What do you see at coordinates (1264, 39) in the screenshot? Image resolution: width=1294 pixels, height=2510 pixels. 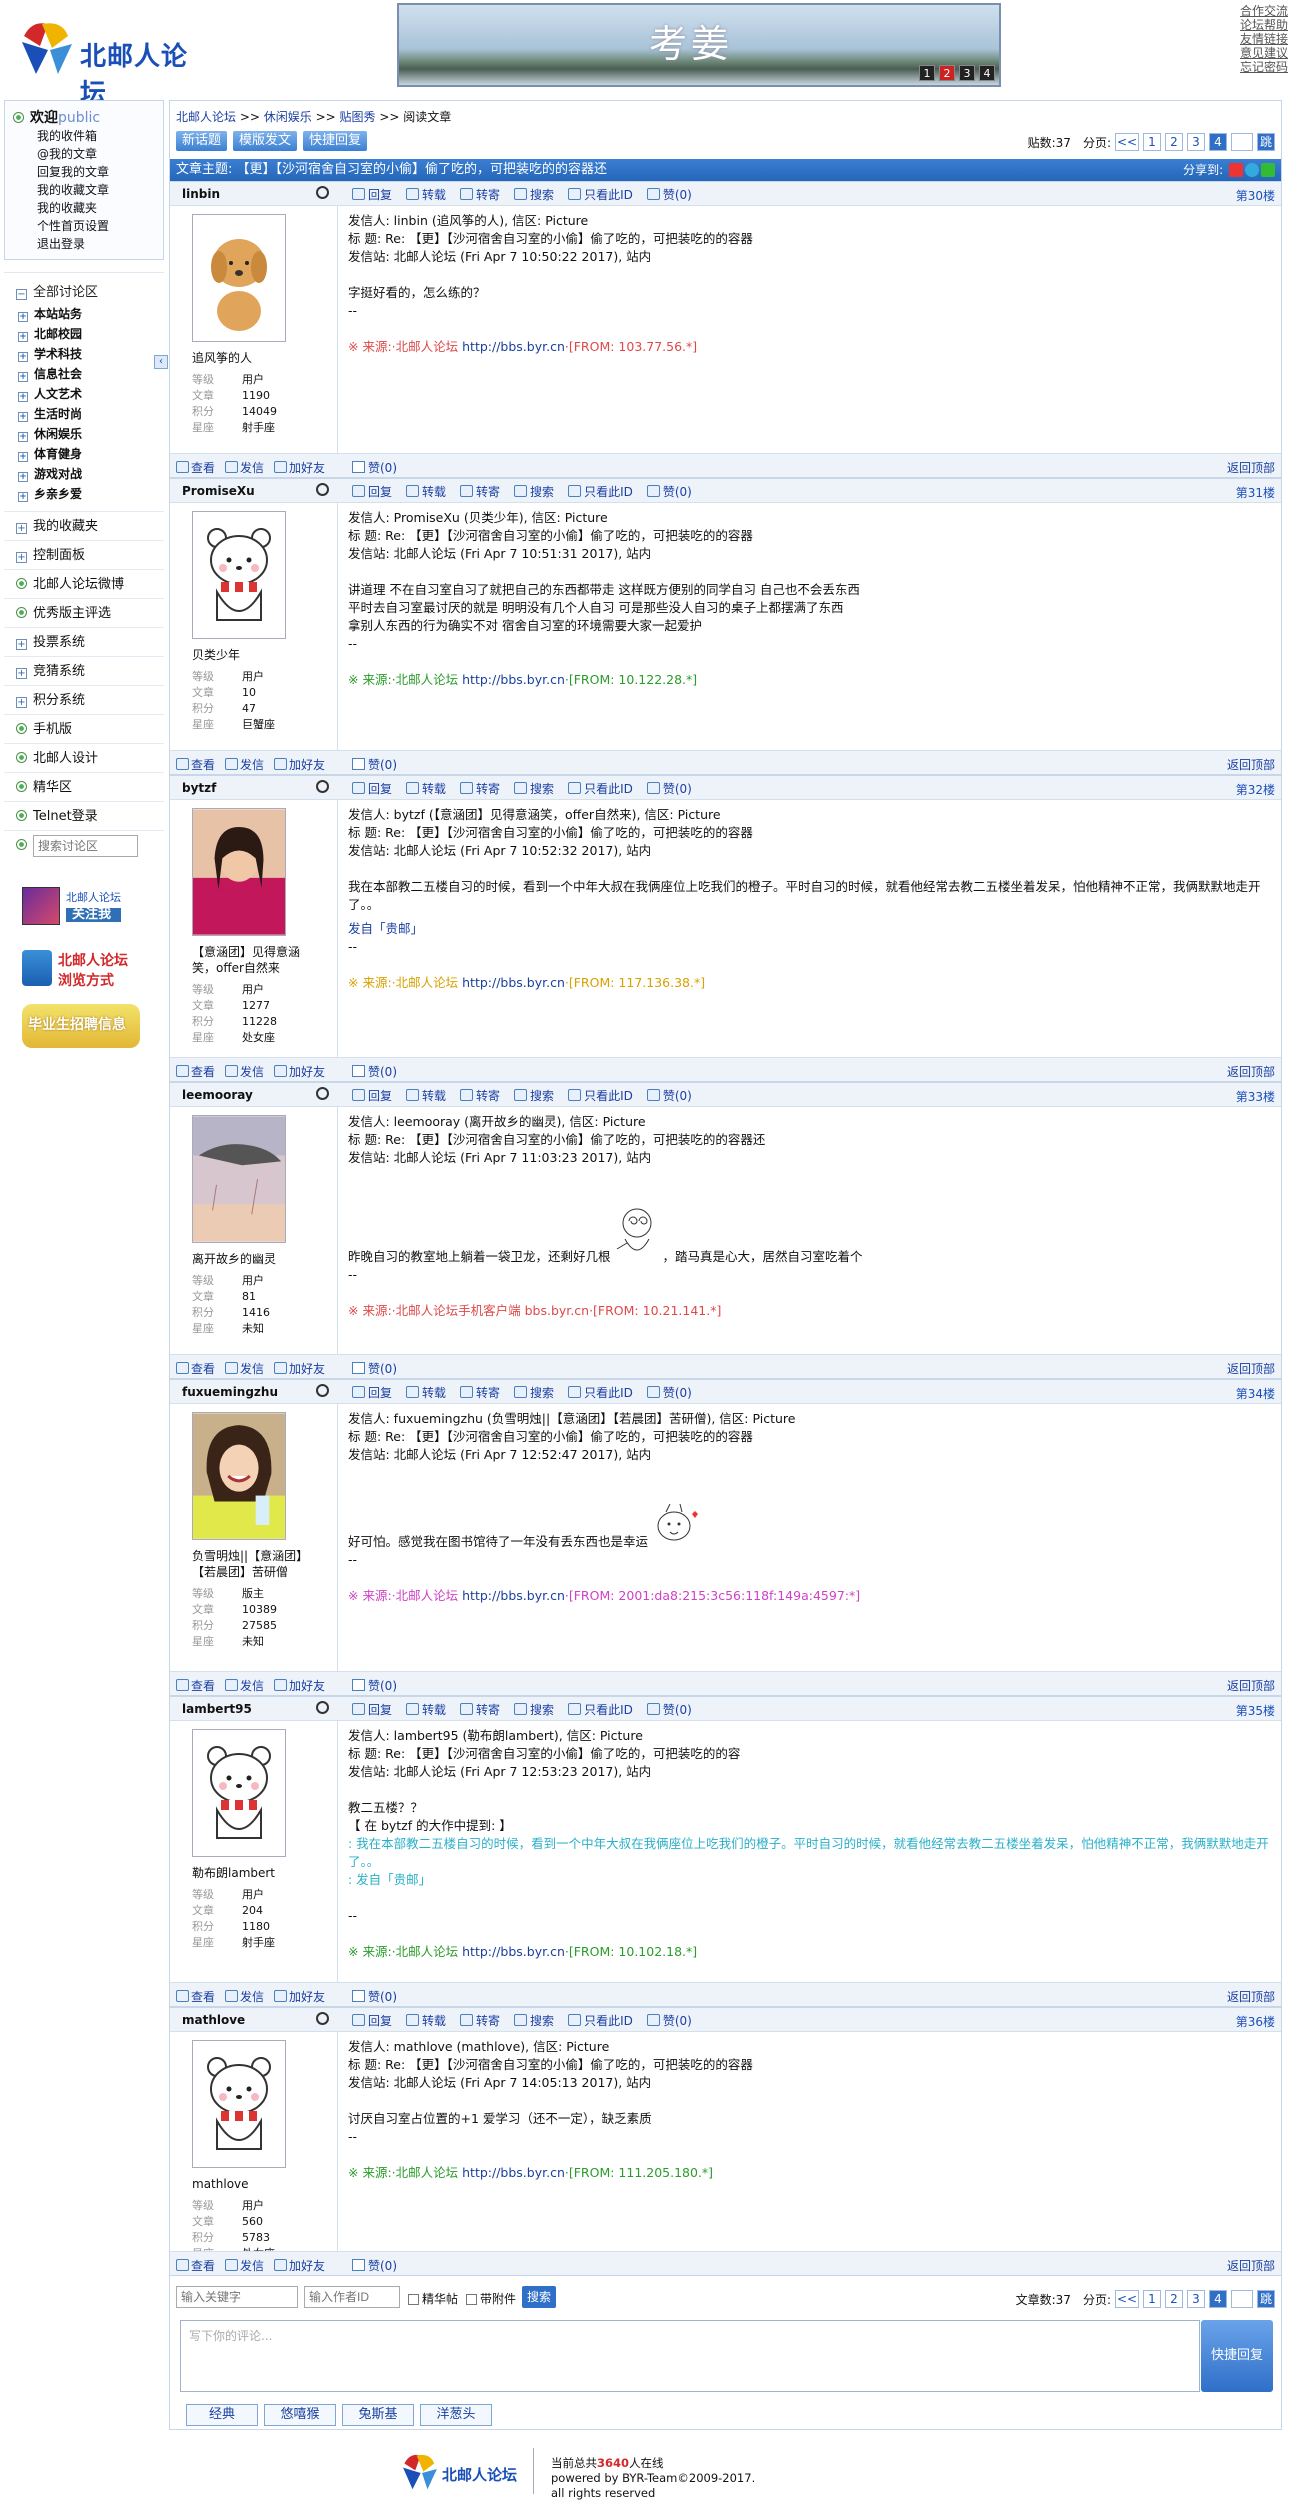 I see `link-friends: 友情链接` at bounding box center [1264, 39].